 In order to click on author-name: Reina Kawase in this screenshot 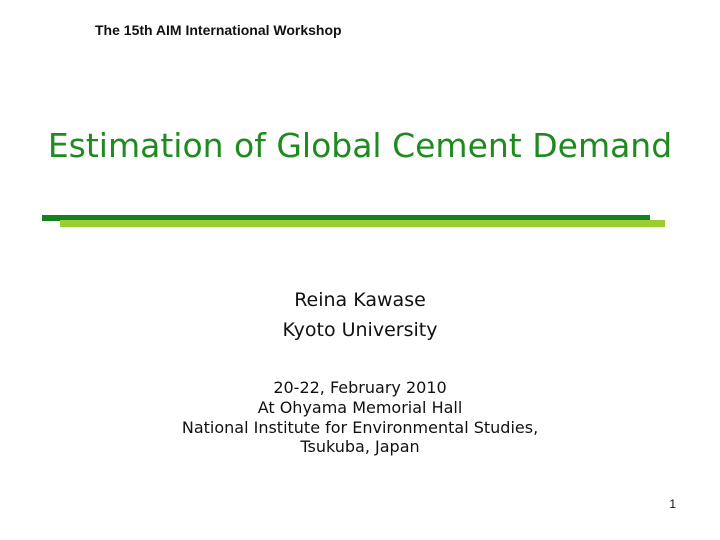, I will do `click(360, 300)`.